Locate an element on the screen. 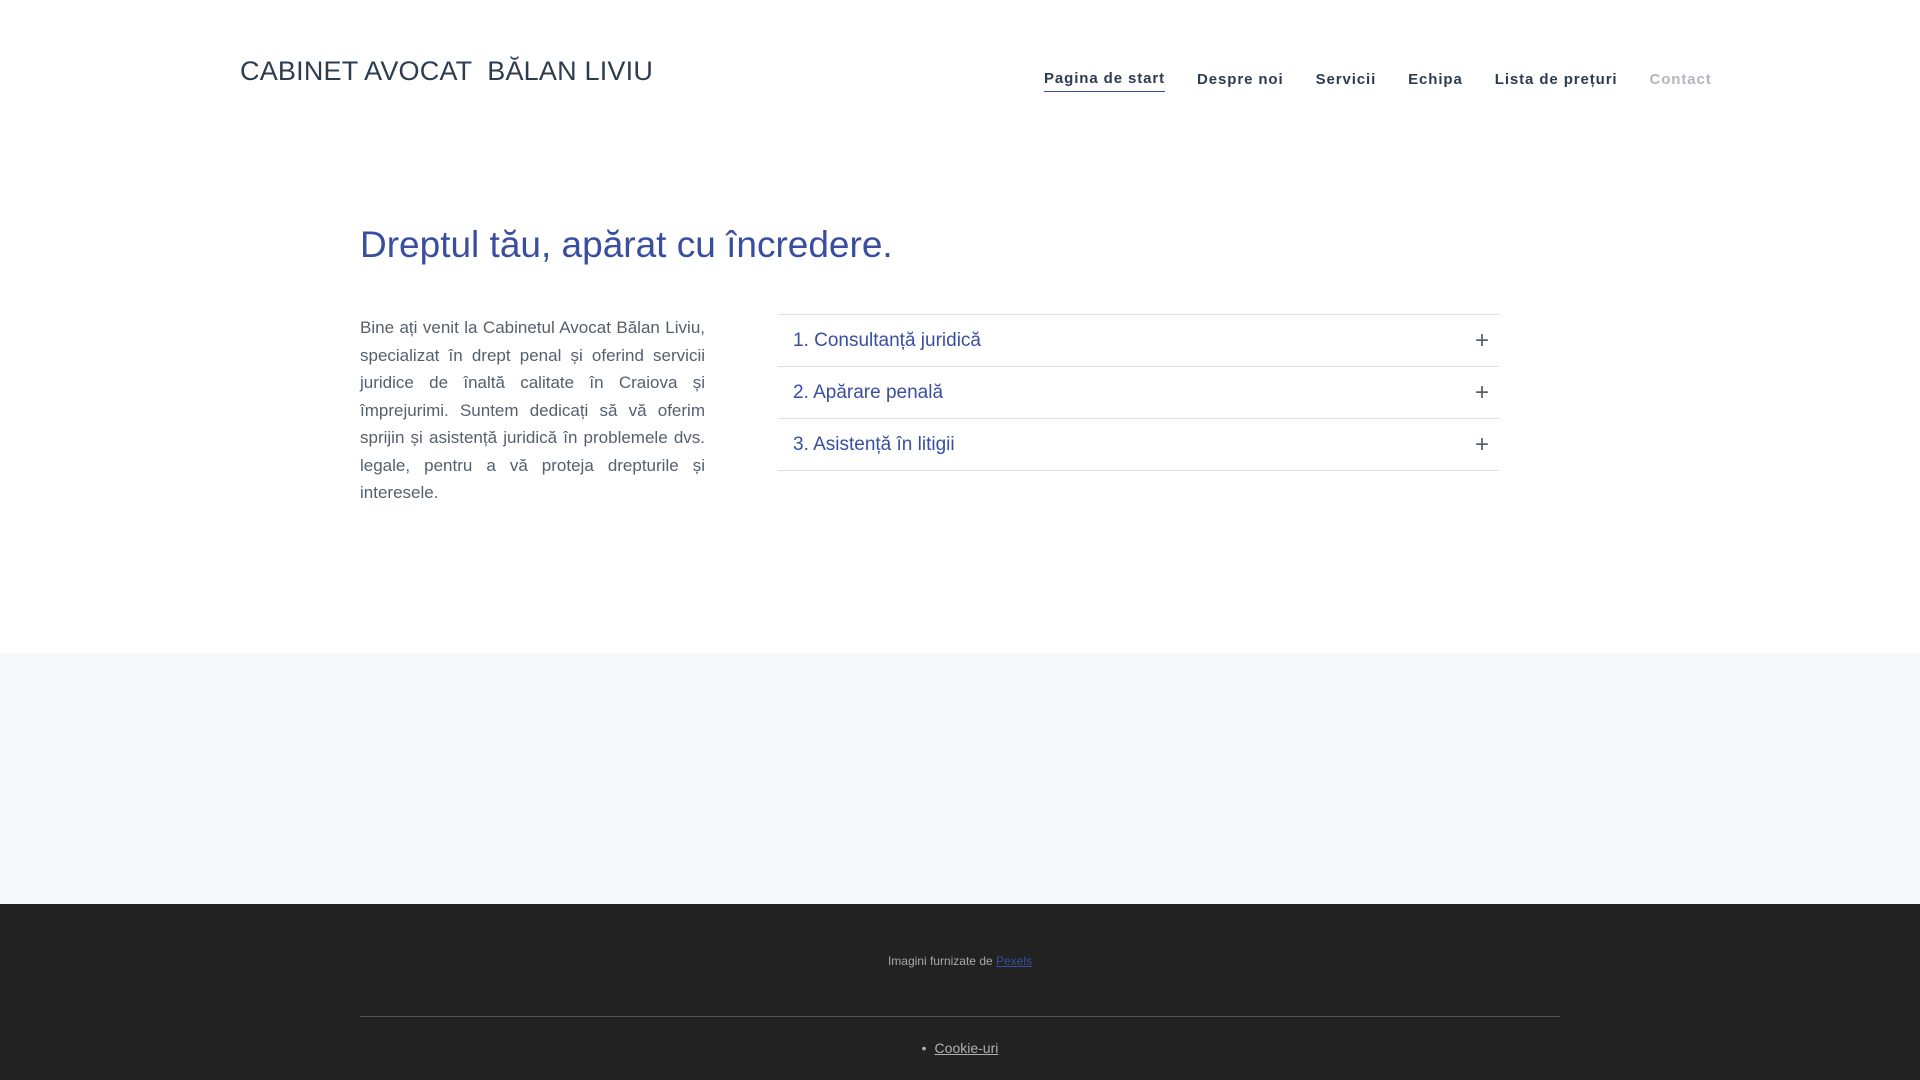 The image size is (1920, 1080). nav-item-about: Despre noi is located at coordinates (1240, 81).